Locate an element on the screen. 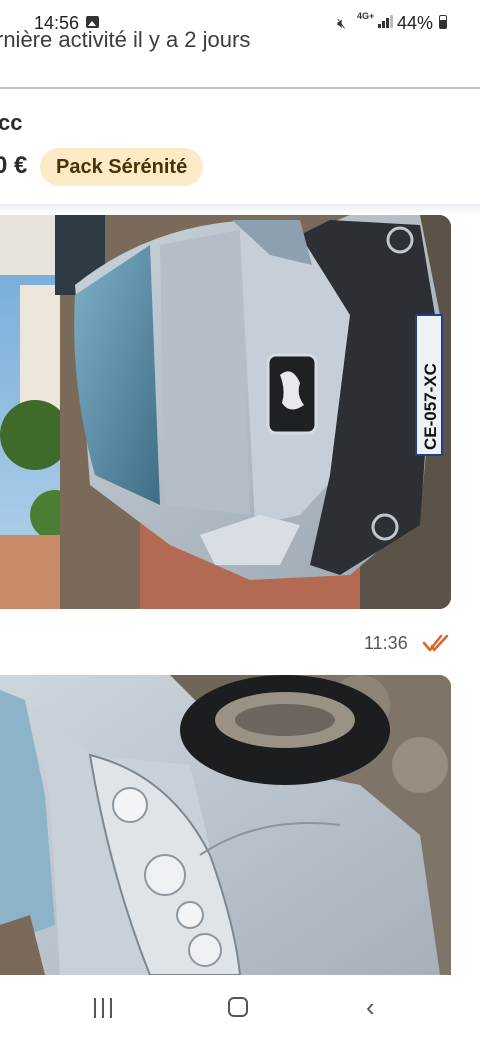 Image resolution: width=480 pixels, height=1040 pixels. message-time: 11:36 is located at coordinates (386, 643).